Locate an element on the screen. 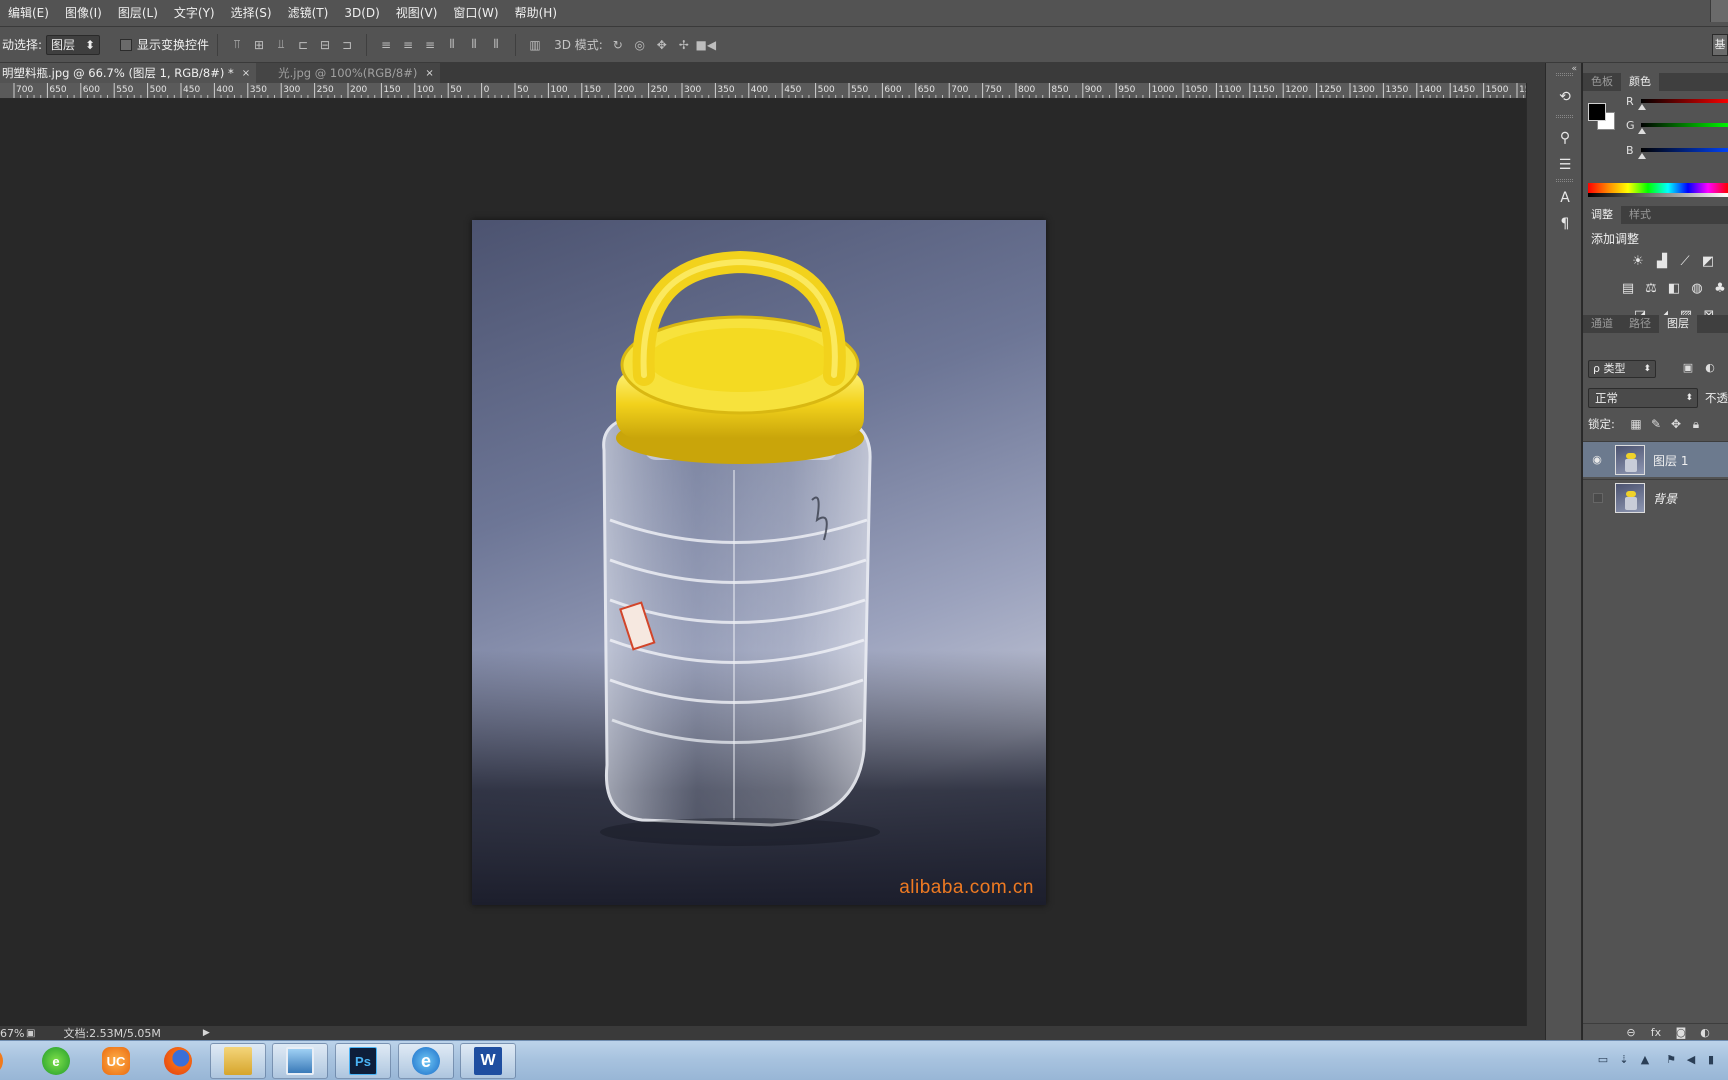 Image resolution: width=1728 pixels, height=1080 pixels. layer-kind-filter: ρ 类型 ⬍ is located at coordinates (1622, 369).